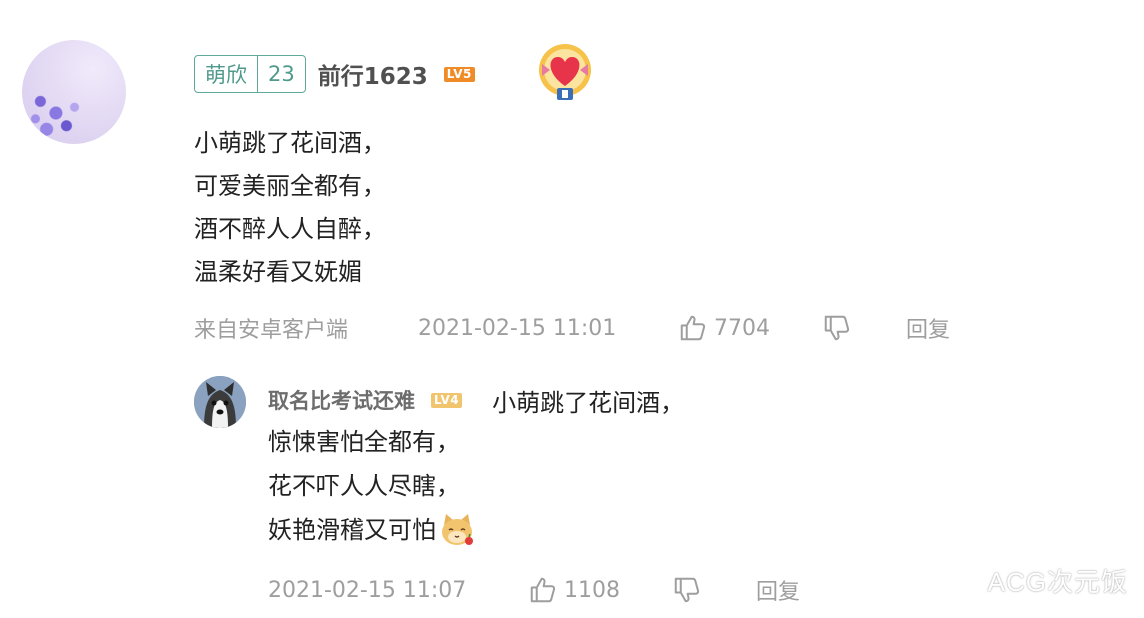 This screenshot has width=1144, height=618. Describe the element at coordinates (373, 74) in the screenshot. I see `username: 前行1623` at that location.